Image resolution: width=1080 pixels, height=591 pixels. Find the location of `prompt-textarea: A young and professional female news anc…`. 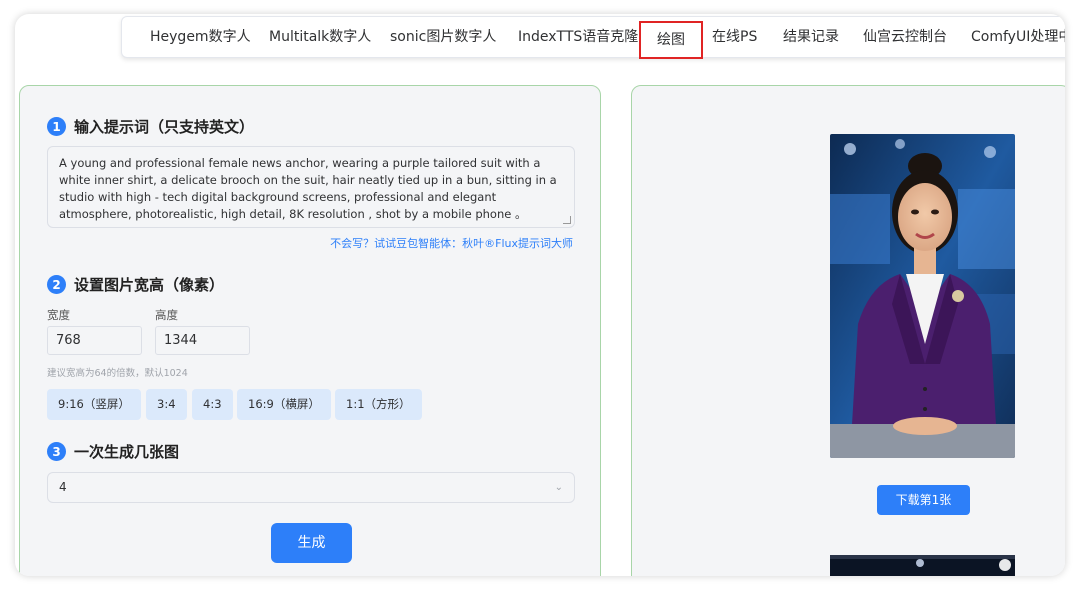

prompt-textarea: A young and professional female news anc… is located at coordinates (311, 187).